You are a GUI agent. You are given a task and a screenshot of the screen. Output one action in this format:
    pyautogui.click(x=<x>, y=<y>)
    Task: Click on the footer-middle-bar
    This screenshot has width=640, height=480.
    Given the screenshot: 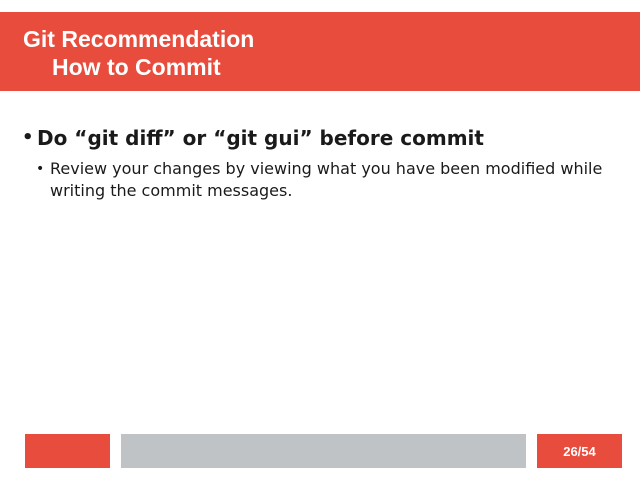 What is the action you would take?
    pyautogui.click(x=323, y=451)
    